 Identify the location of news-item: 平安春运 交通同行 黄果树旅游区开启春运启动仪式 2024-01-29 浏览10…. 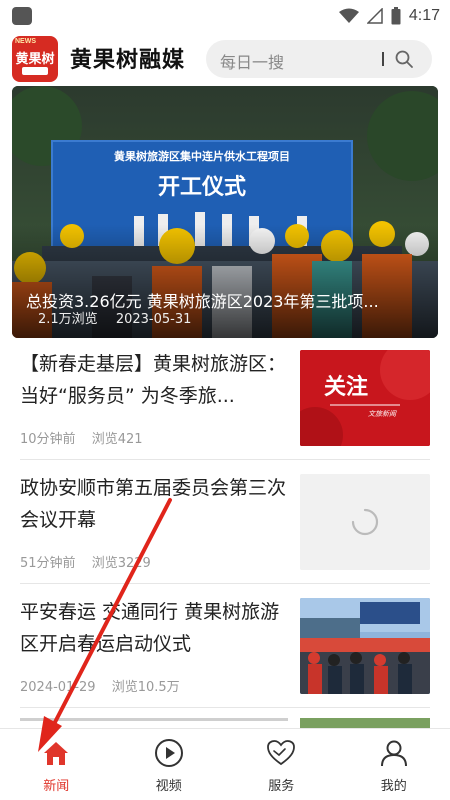
(225, 652).